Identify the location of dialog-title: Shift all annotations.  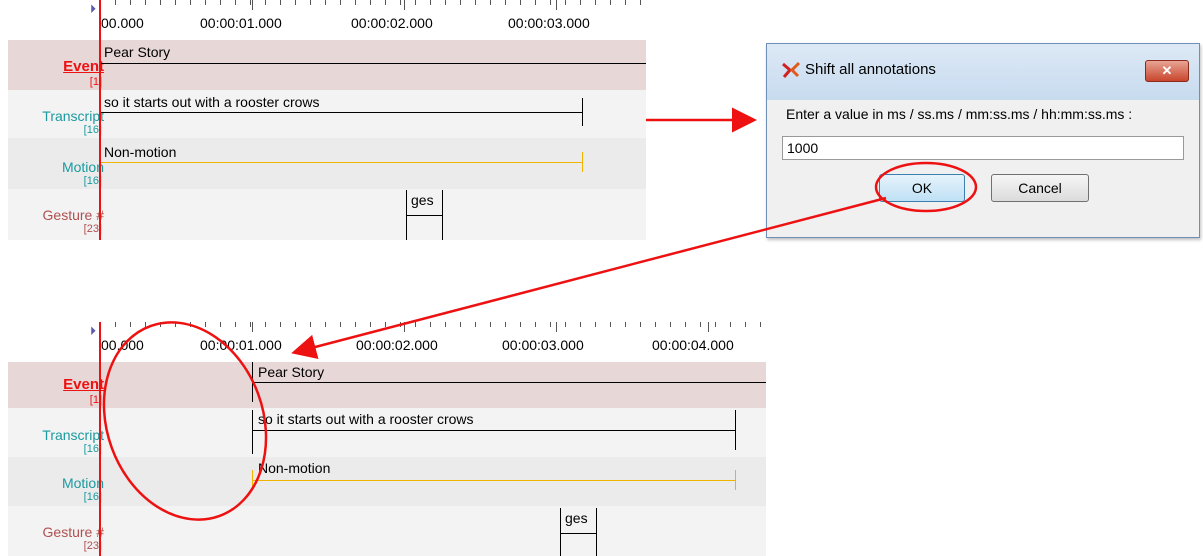
(870, 69).